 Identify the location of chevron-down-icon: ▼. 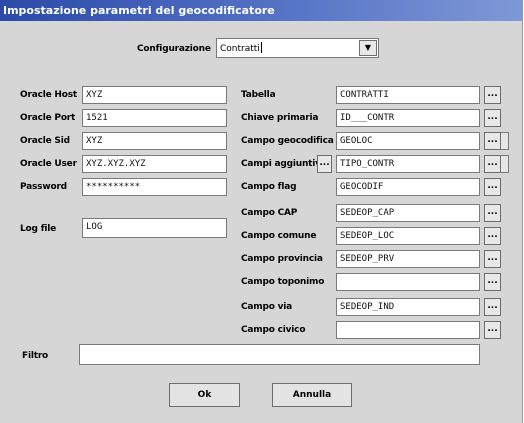
(368, 48).